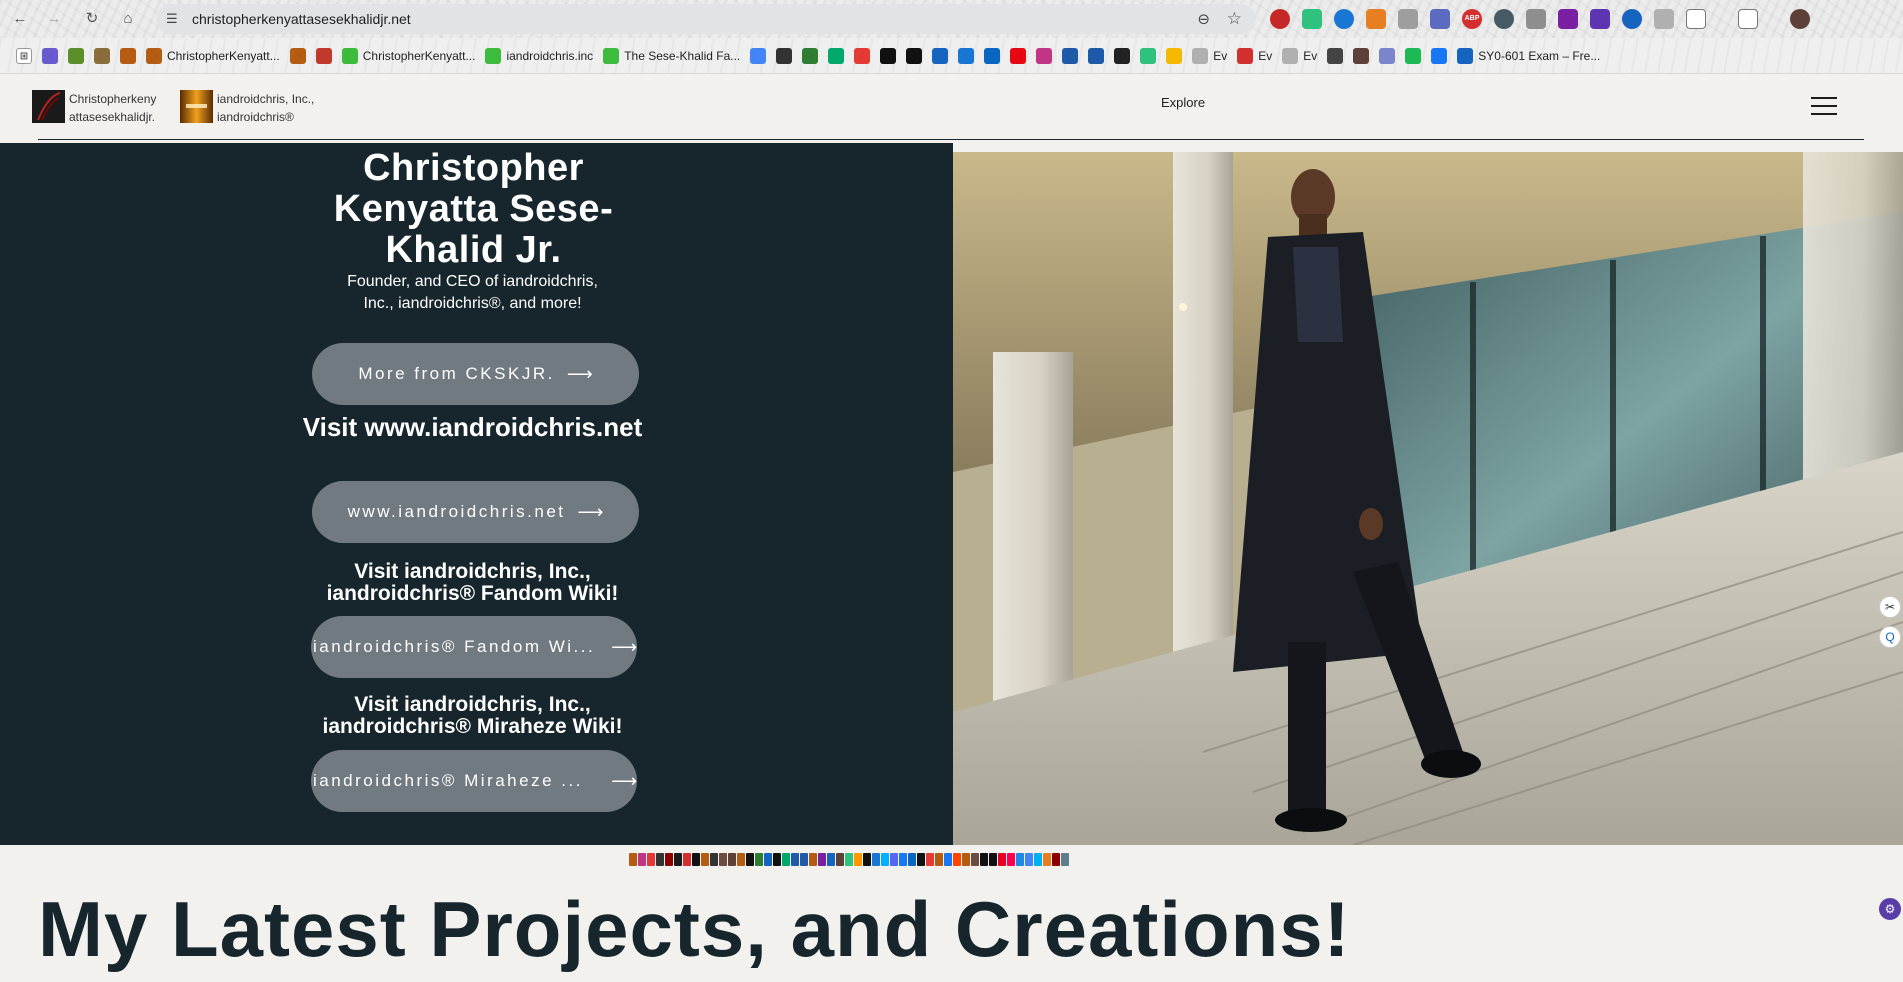 This screenshot has width=1903, height=982. Describe the element at coordinates (474, 781) in the screenshot. I see `miraheze-wiki-button: iandroidchris® Miraheze ... ⟶` at that location.